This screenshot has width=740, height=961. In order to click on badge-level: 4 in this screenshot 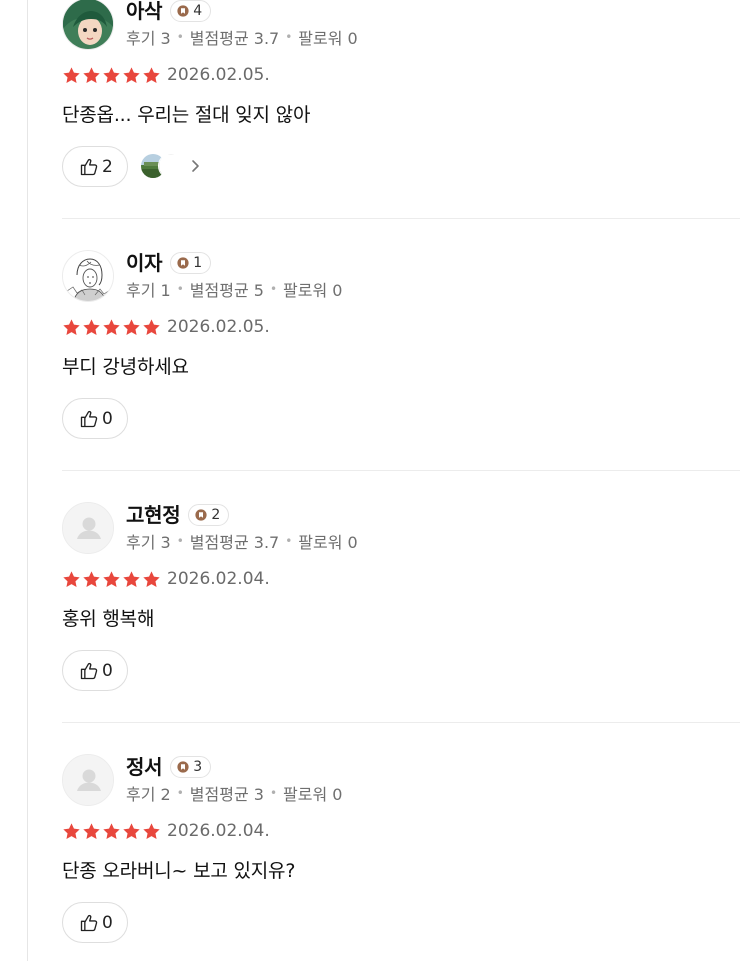, I will do `click(198, 11)`.